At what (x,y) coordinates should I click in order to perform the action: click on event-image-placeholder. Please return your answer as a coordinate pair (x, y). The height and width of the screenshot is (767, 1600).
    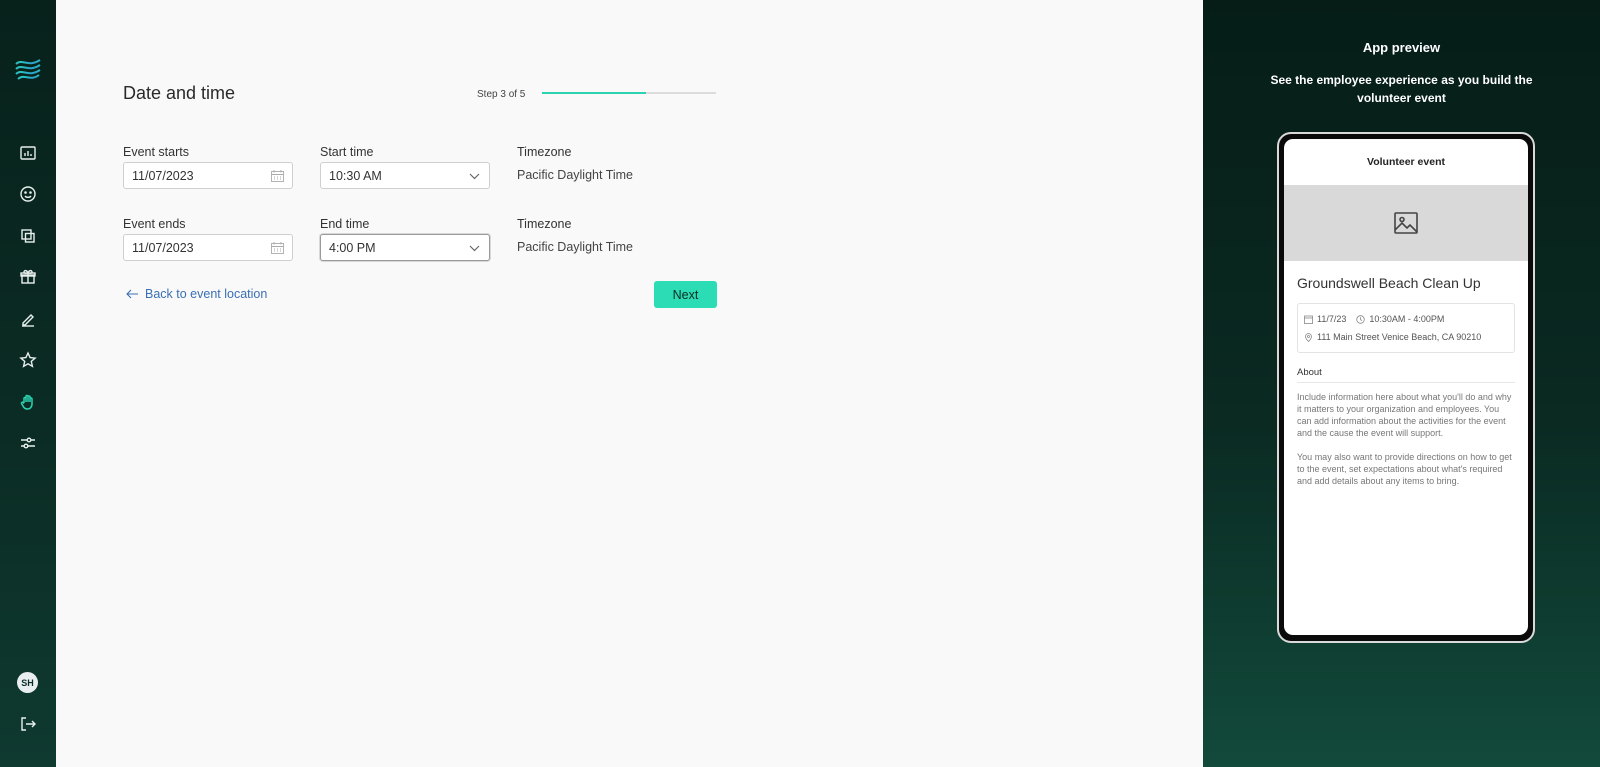
    Looking at the image, I should click on (1406, 223).